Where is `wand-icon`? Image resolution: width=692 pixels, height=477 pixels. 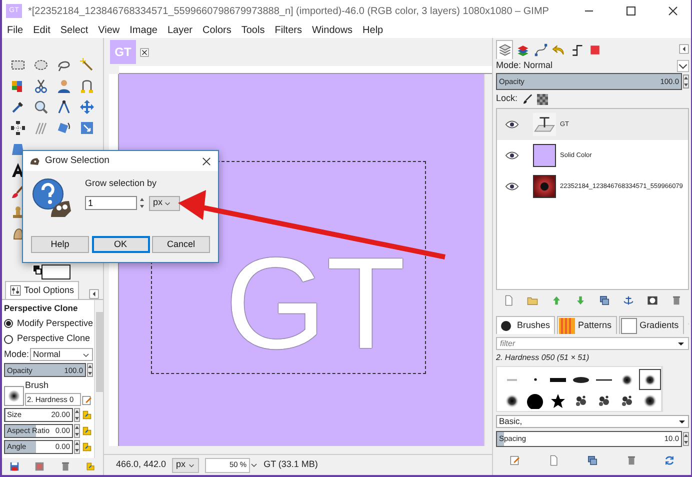 wand-icon is located at coordinates (86, 64).